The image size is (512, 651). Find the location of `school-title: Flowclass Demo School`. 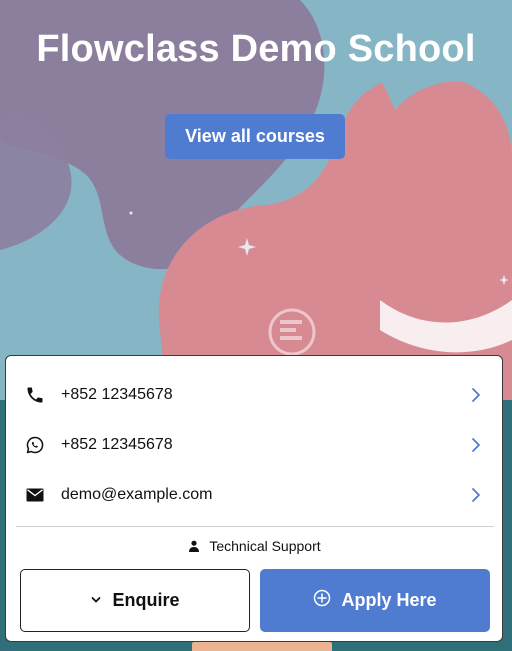

school-title: Flowclass Demo School is located at coordinates (256, 49).